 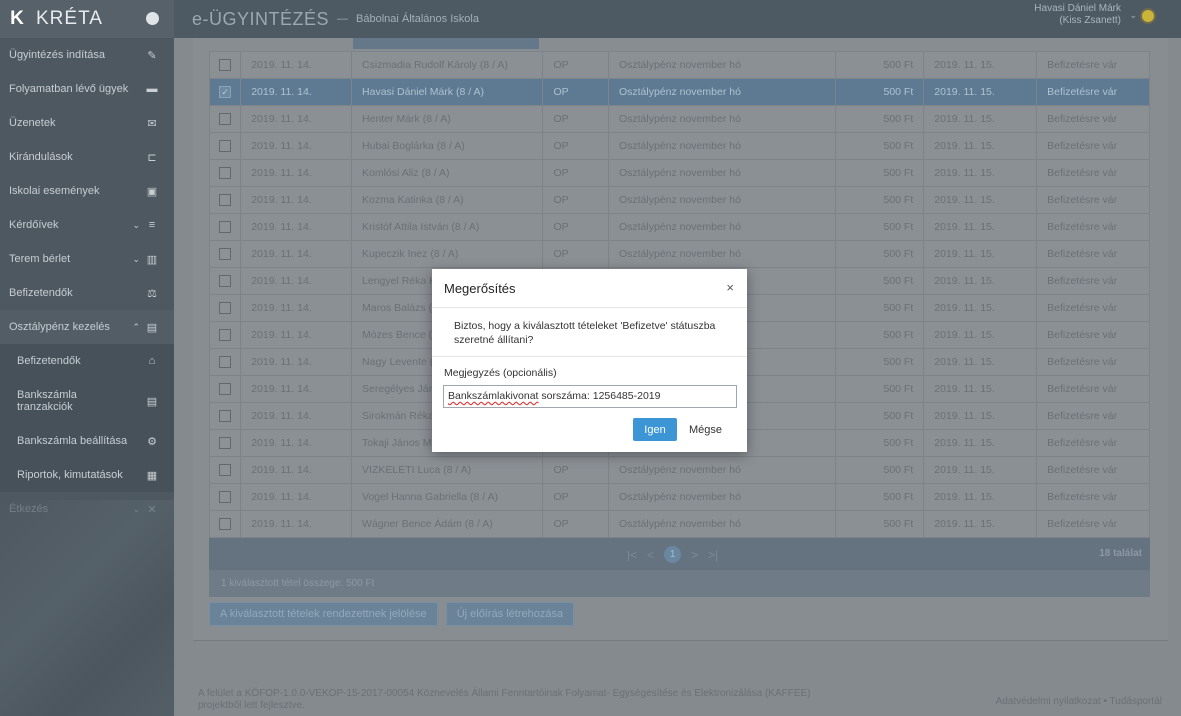 What do you see at coordinates (1148, 16) in the screenshot?
I see `avatar` at bounding box center [1148, 16].